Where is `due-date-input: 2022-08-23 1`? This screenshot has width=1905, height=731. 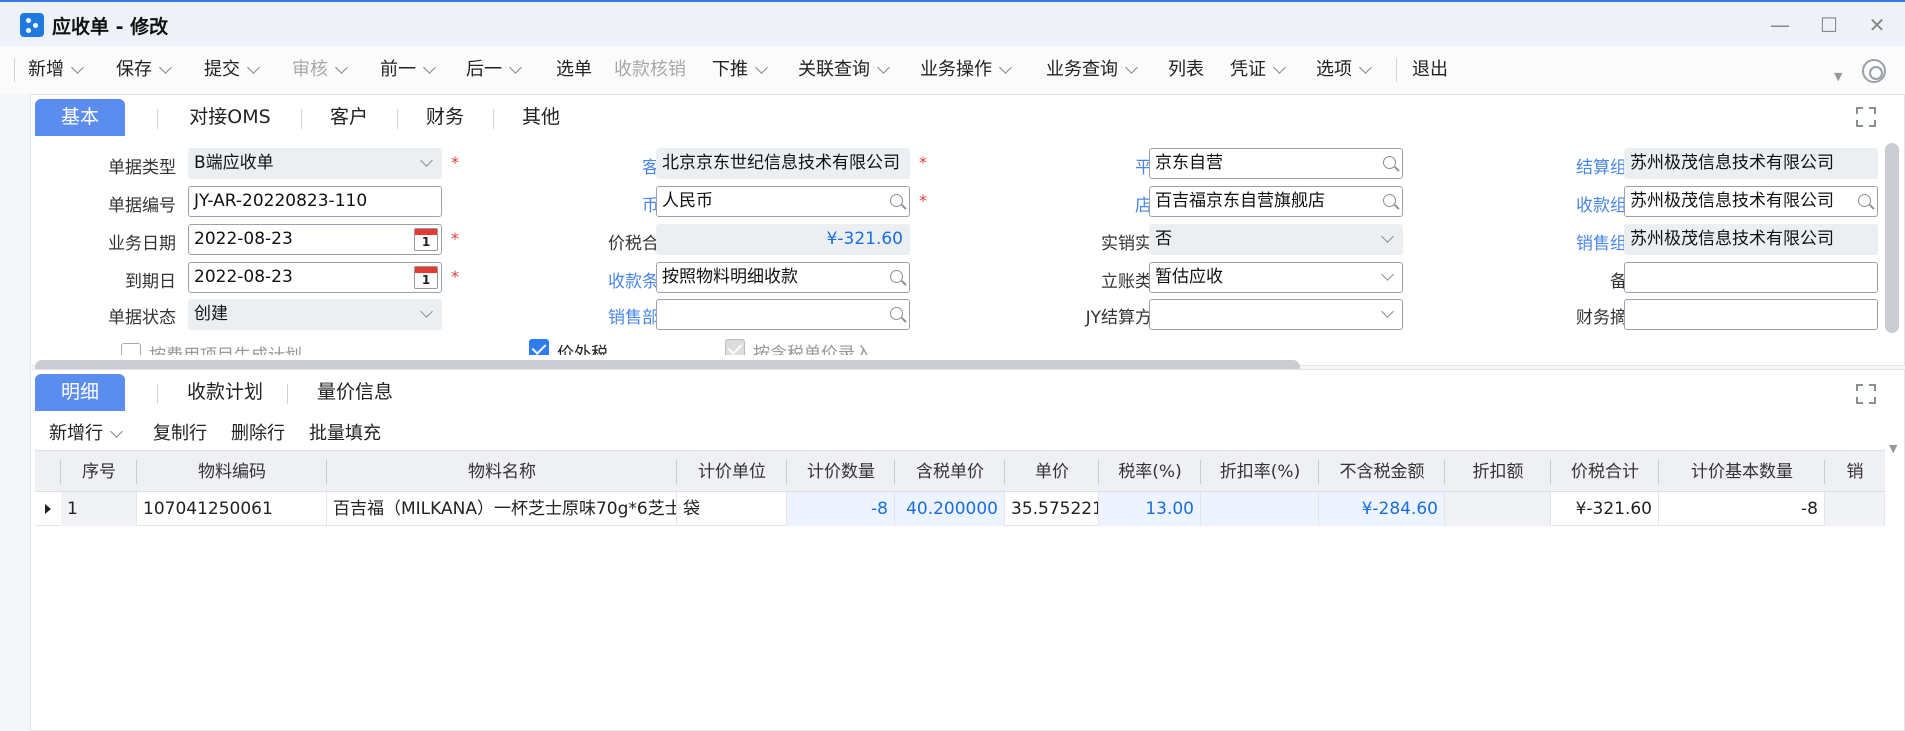 due-date-input: 2022-08-23 1 is located at coordinates (315, 277).